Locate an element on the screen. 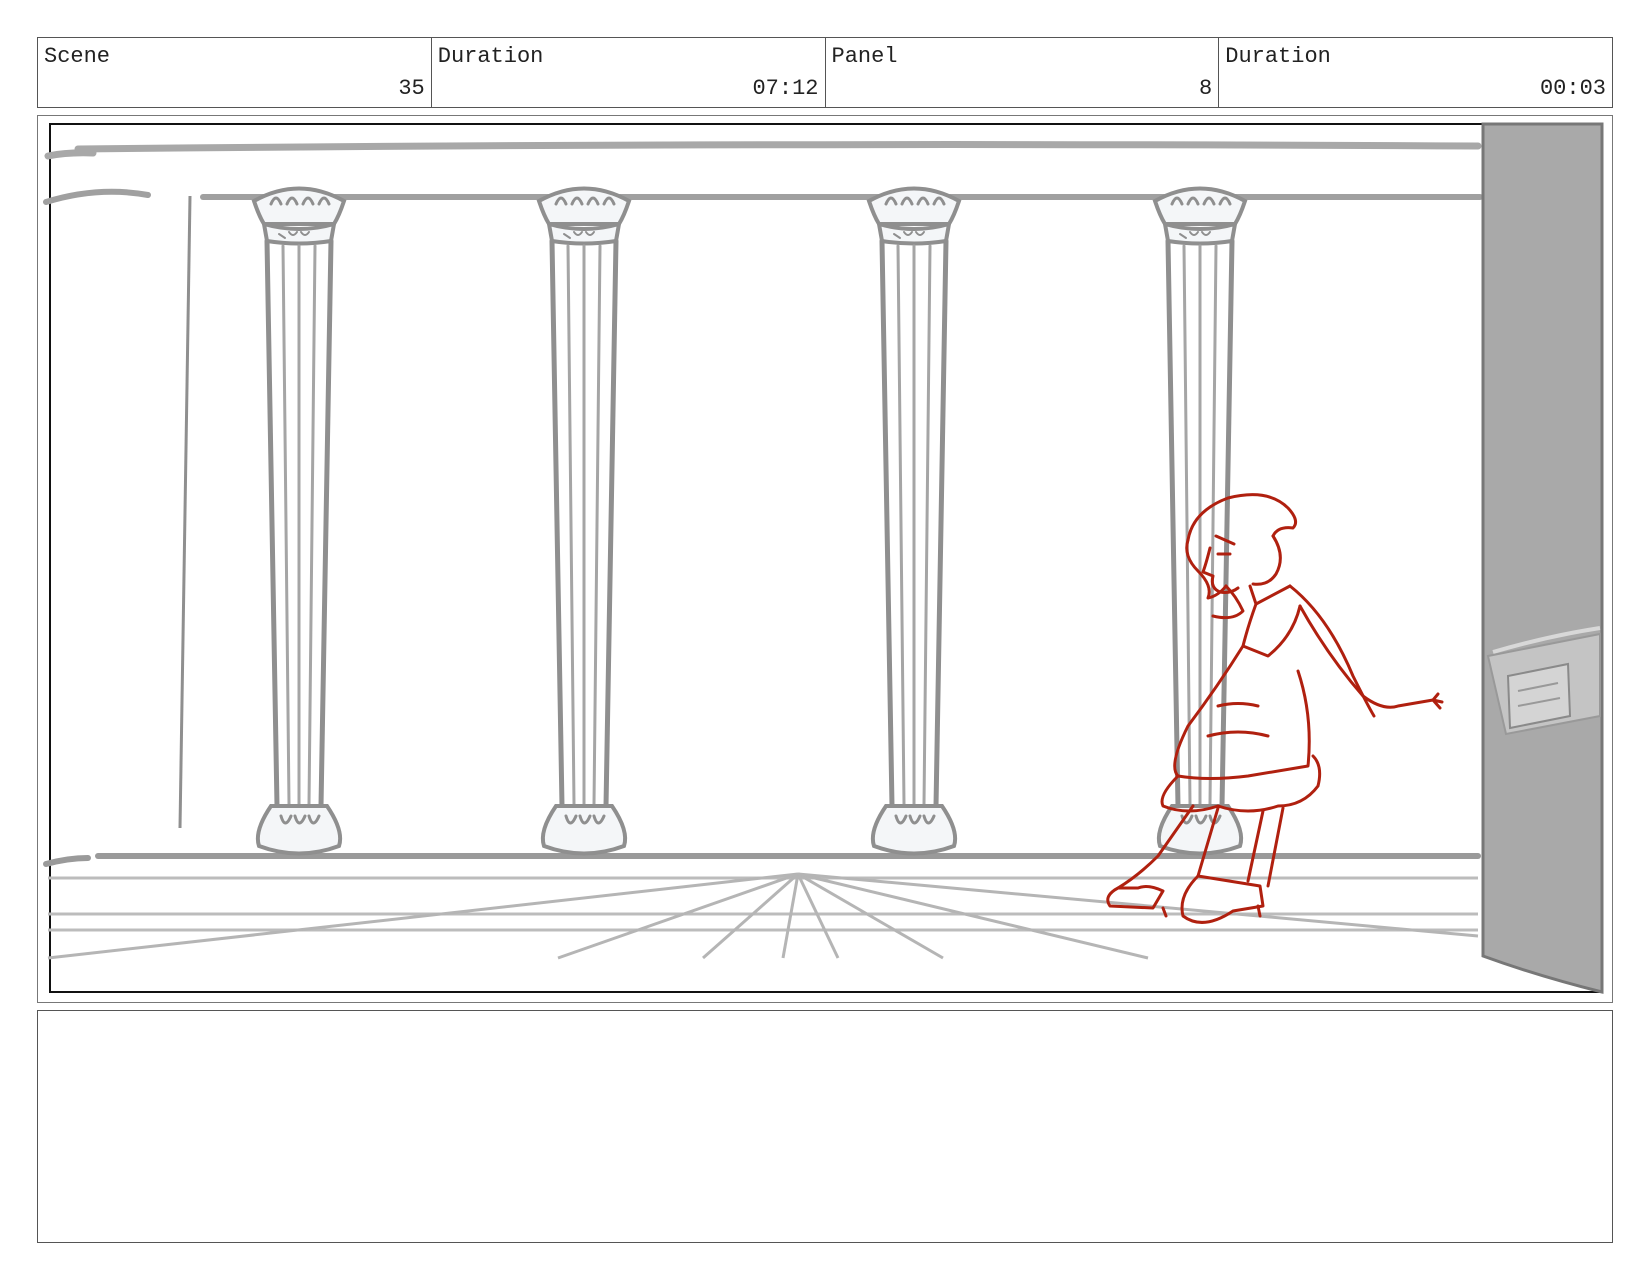  right-wall is located at coordinates (1542, 558).